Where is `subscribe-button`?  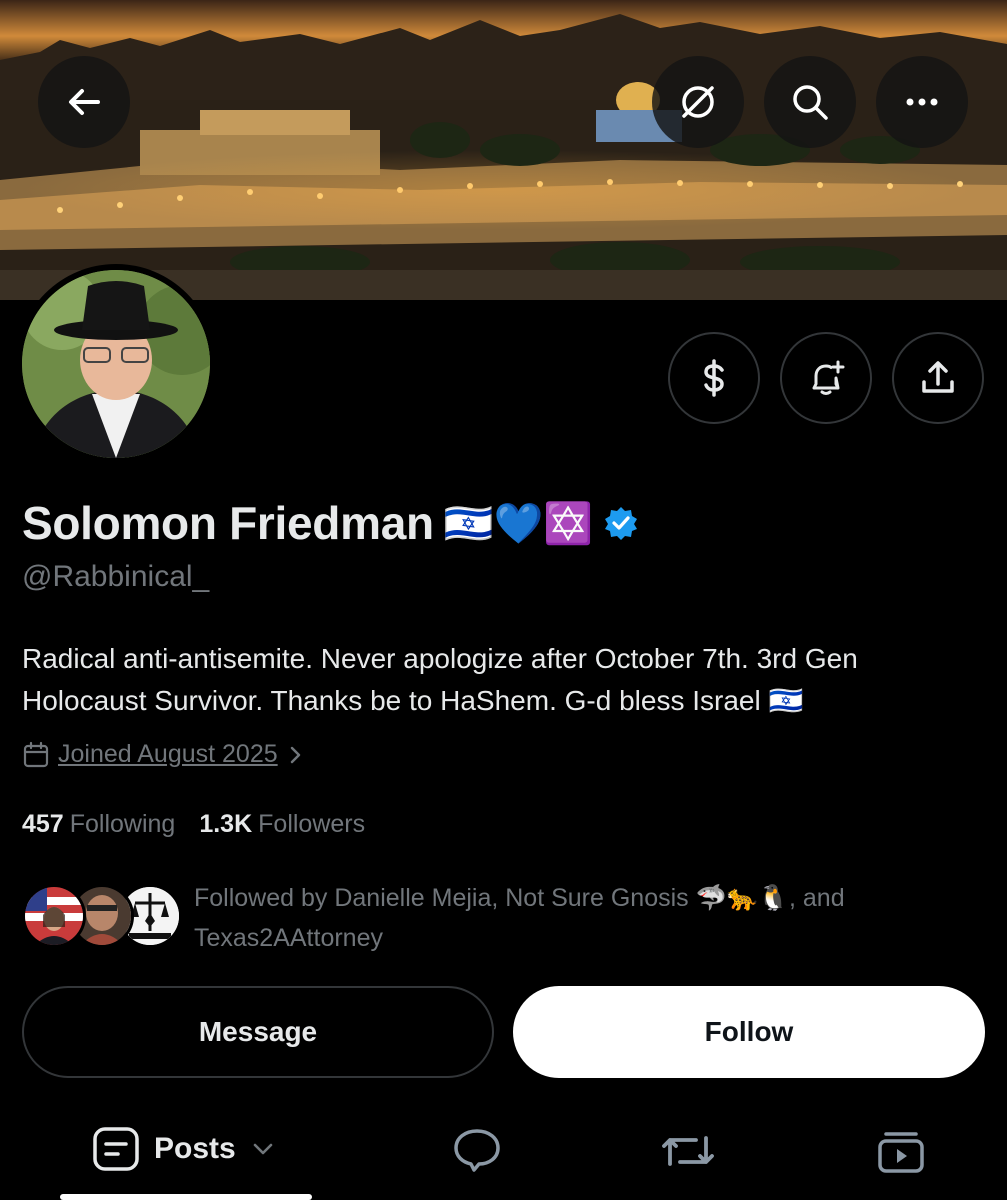
subscribe-button is located at coordinates (714, 378).